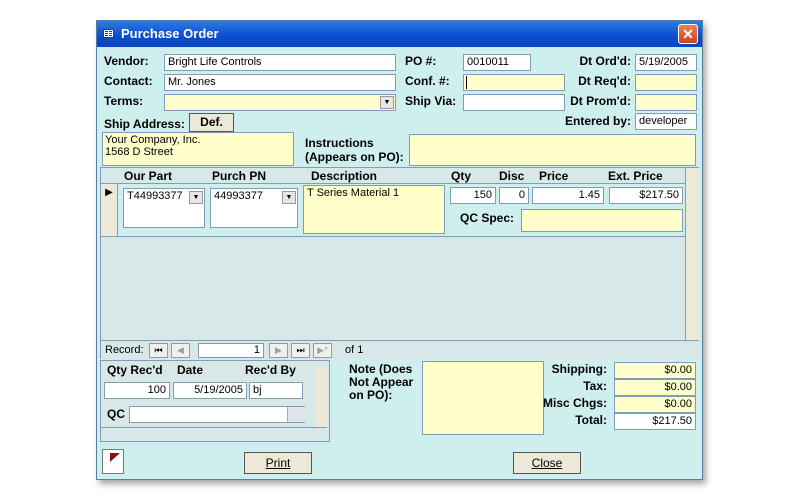 This screenshot has width=800, height=500. Describe the element at coordinates (278, 463) in the screenshot. I see `print-button: Print` at that location.